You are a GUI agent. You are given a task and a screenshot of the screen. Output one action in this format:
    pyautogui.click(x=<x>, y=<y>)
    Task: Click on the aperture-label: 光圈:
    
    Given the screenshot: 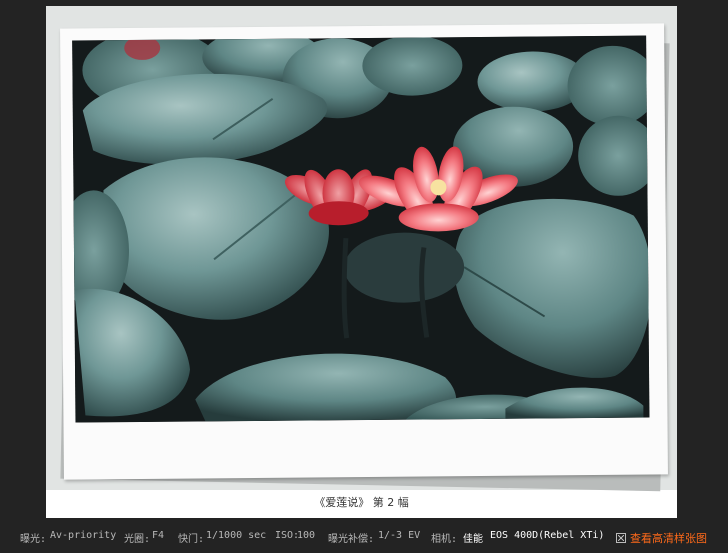 What is the action you would take?
    pyautogui.click(x=137, y=539)
    